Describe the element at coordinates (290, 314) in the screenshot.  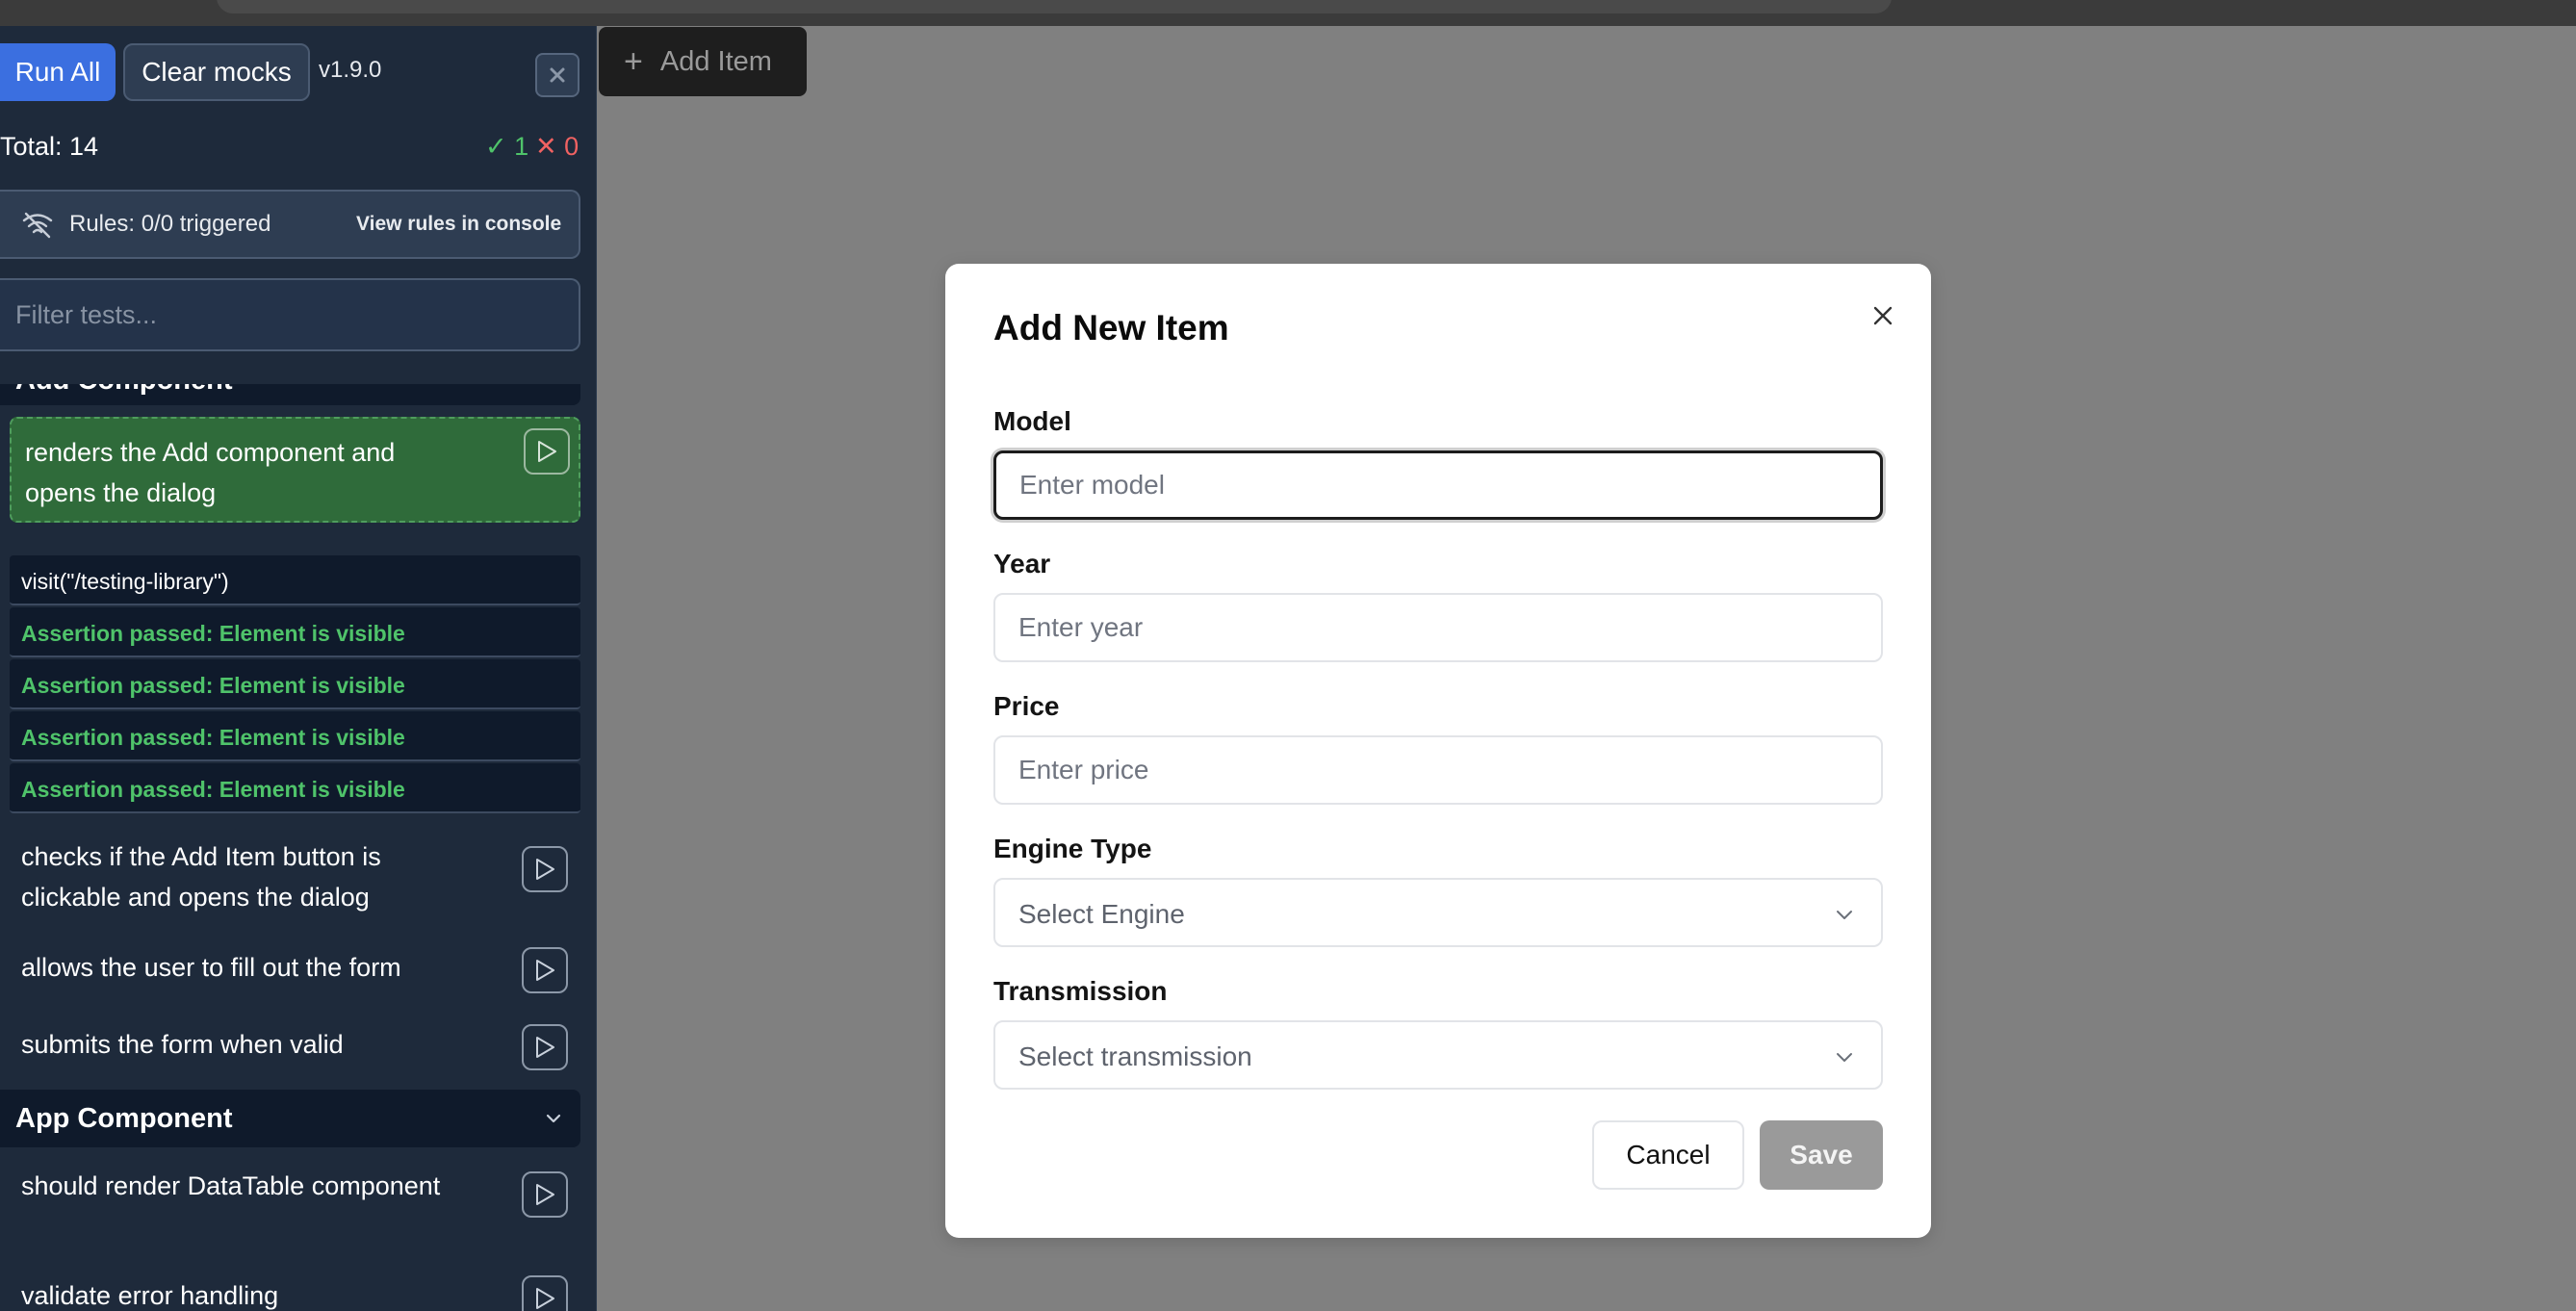
I see `filter-tests-input` at that location.